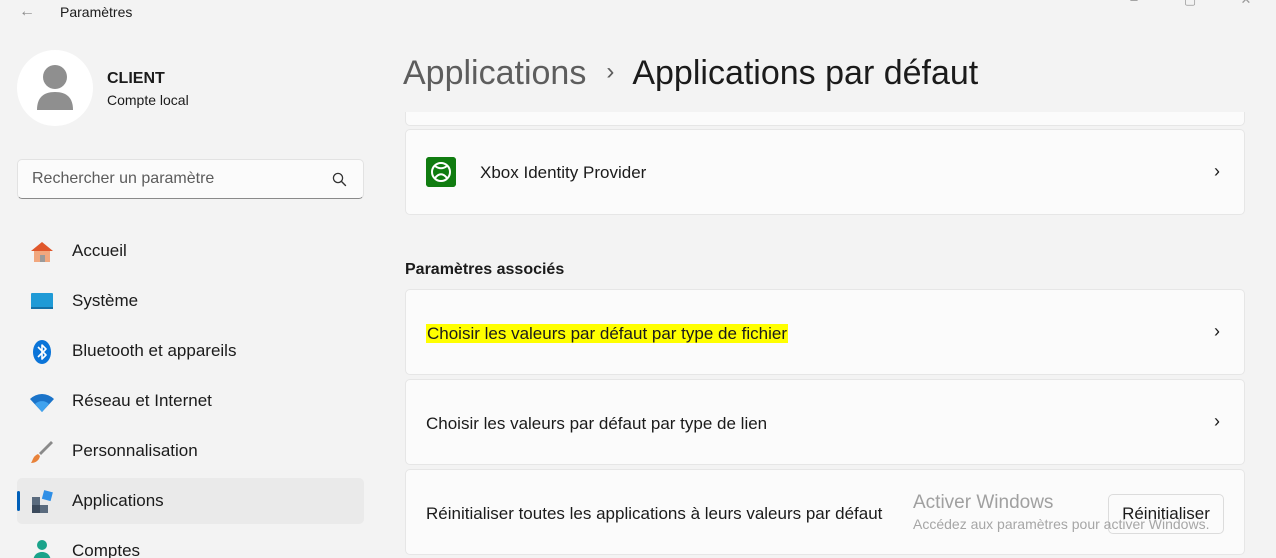 The image size is (1276, 558). Describe the element at coordinates (42, 403) in the screenshot. I see `wifi-icon` at that location.